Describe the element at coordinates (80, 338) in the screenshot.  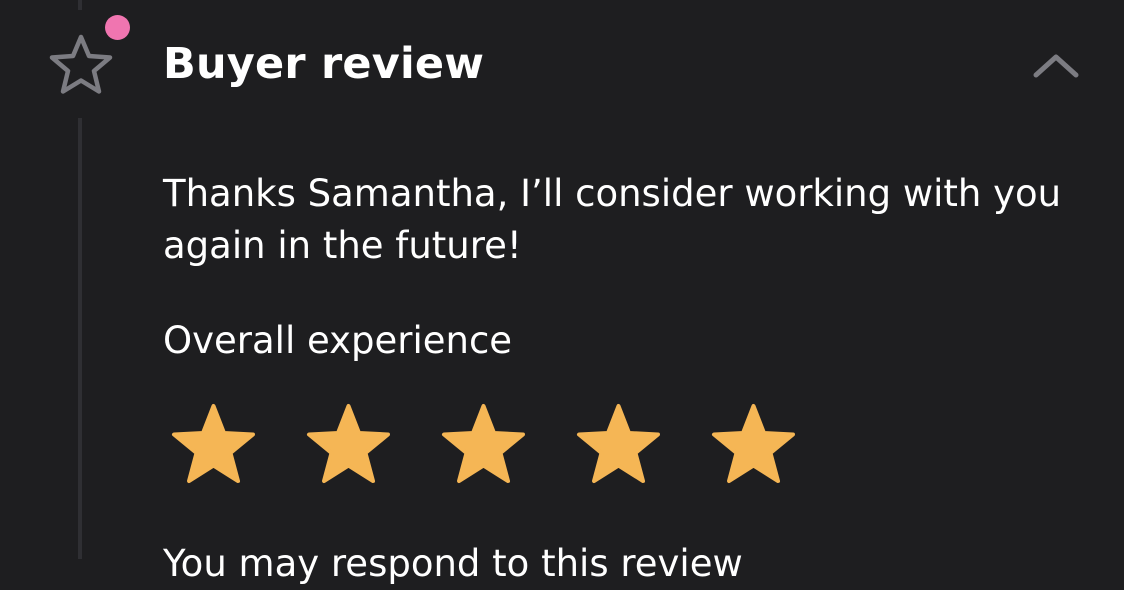
I see `timeline-line` at that location.